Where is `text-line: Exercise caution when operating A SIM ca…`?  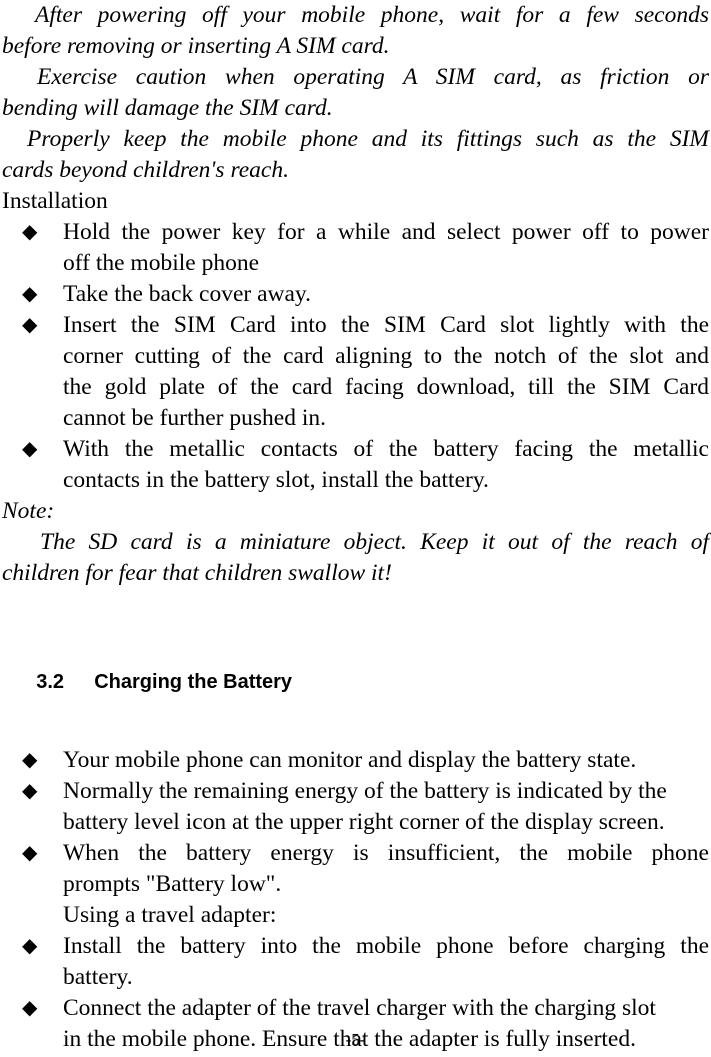 text-line: Exercise caution when operating A SIM ca… is located at coordinates (373, 77).